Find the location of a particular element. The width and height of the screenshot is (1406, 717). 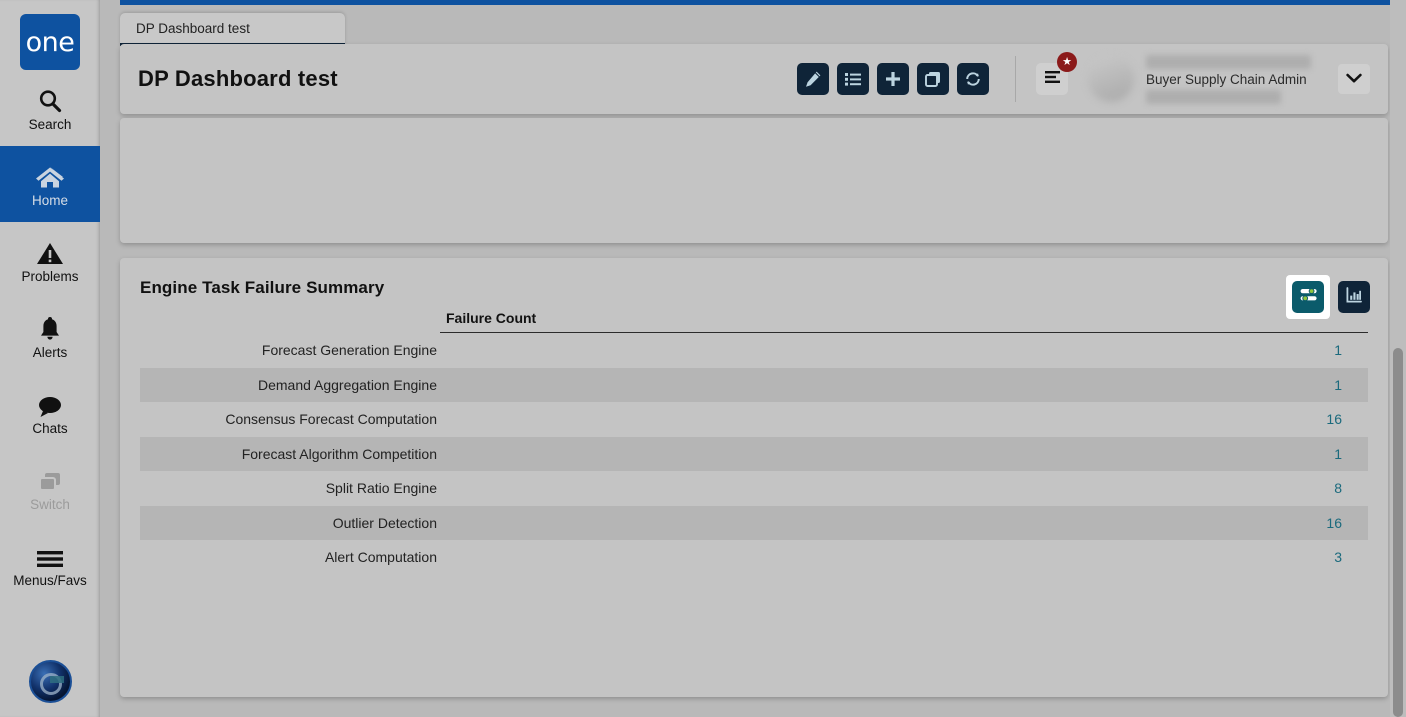

row-label: Forecast Algorithm Competition is located at coordinates (339, 453).